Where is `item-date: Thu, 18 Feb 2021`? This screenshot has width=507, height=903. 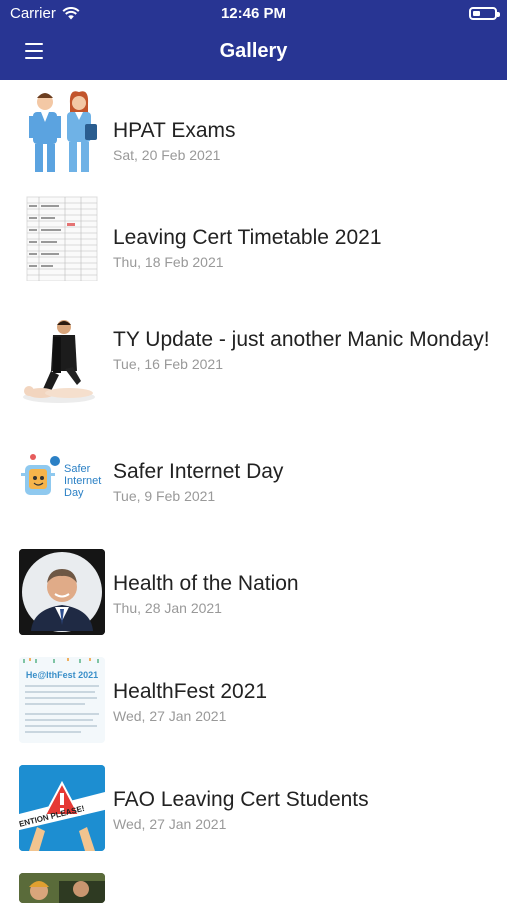 item-date: Thu, 18 Feb 2021 is located at coordinates (168, 262).